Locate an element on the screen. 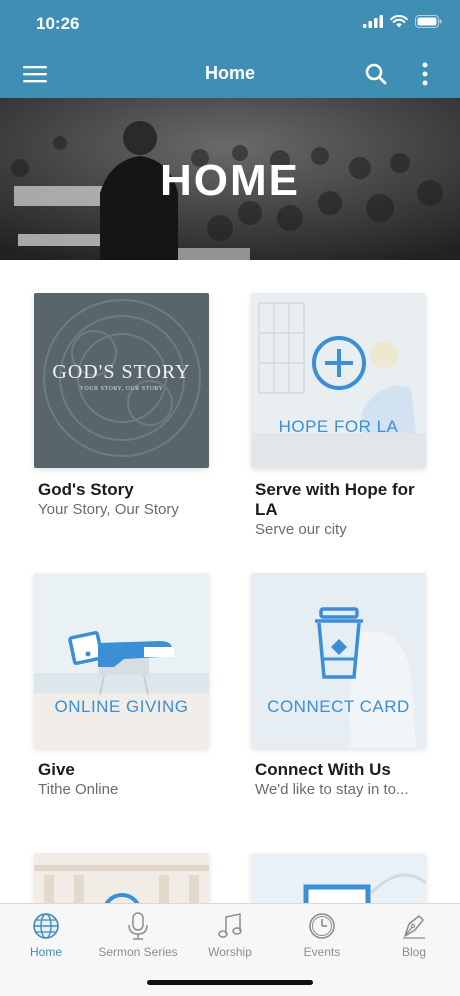 This screenshot has width=460, height=996. card-image-sermon is located at coordinates (121, 878).